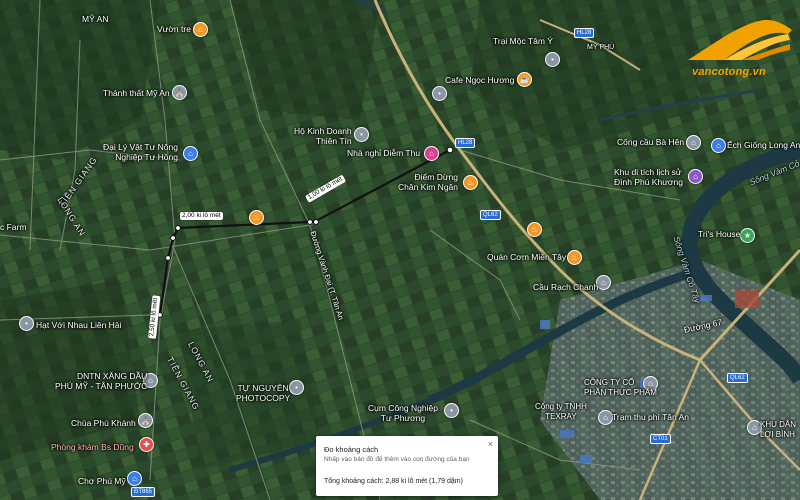 The image size is (800, 500). What do you see at coordinates (174, 29) in the screenshot?
I see `place-label: Vườn tre` at bounding box center [174, 29].